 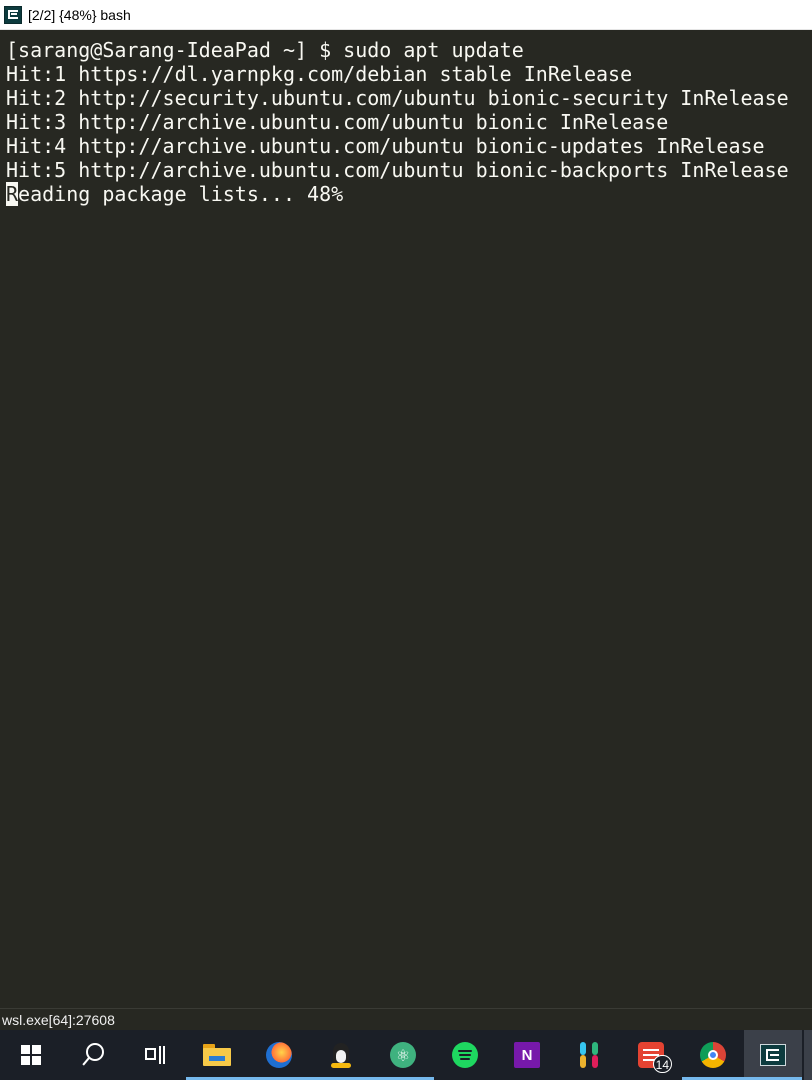 I want to click on task-view-icon, so click(x=155, y=1055).